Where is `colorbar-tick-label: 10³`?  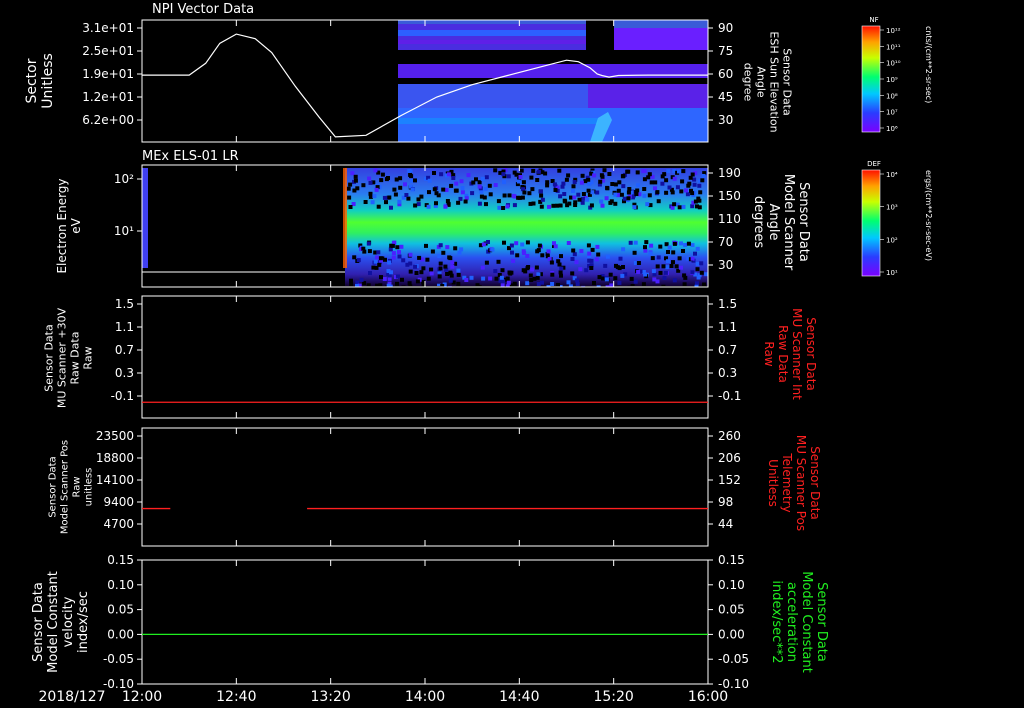 colorbar-tick-label: 10³ is located at coordinates (892, 208).